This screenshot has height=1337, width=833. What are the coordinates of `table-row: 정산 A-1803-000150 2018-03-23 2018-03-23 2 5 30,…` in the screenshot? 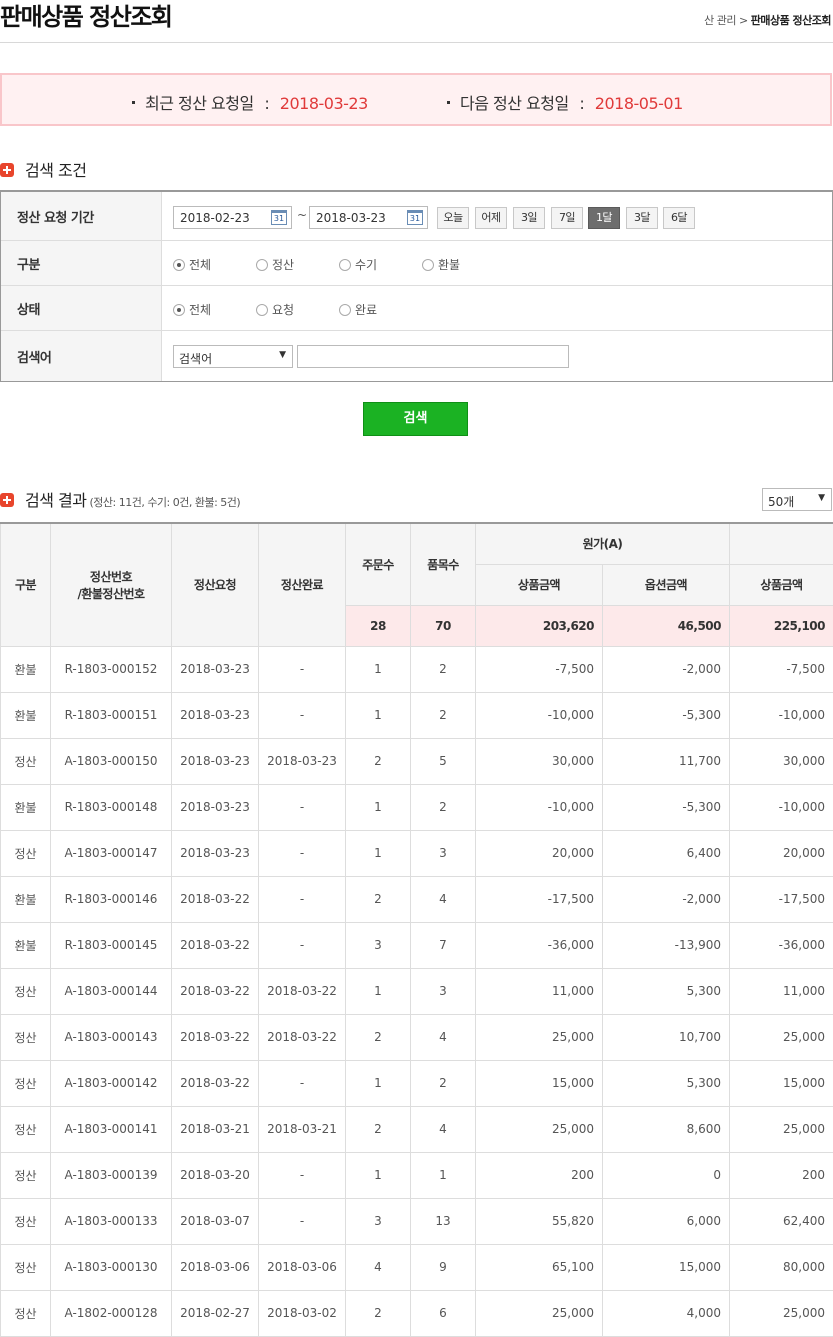 It's located at (416, 761).